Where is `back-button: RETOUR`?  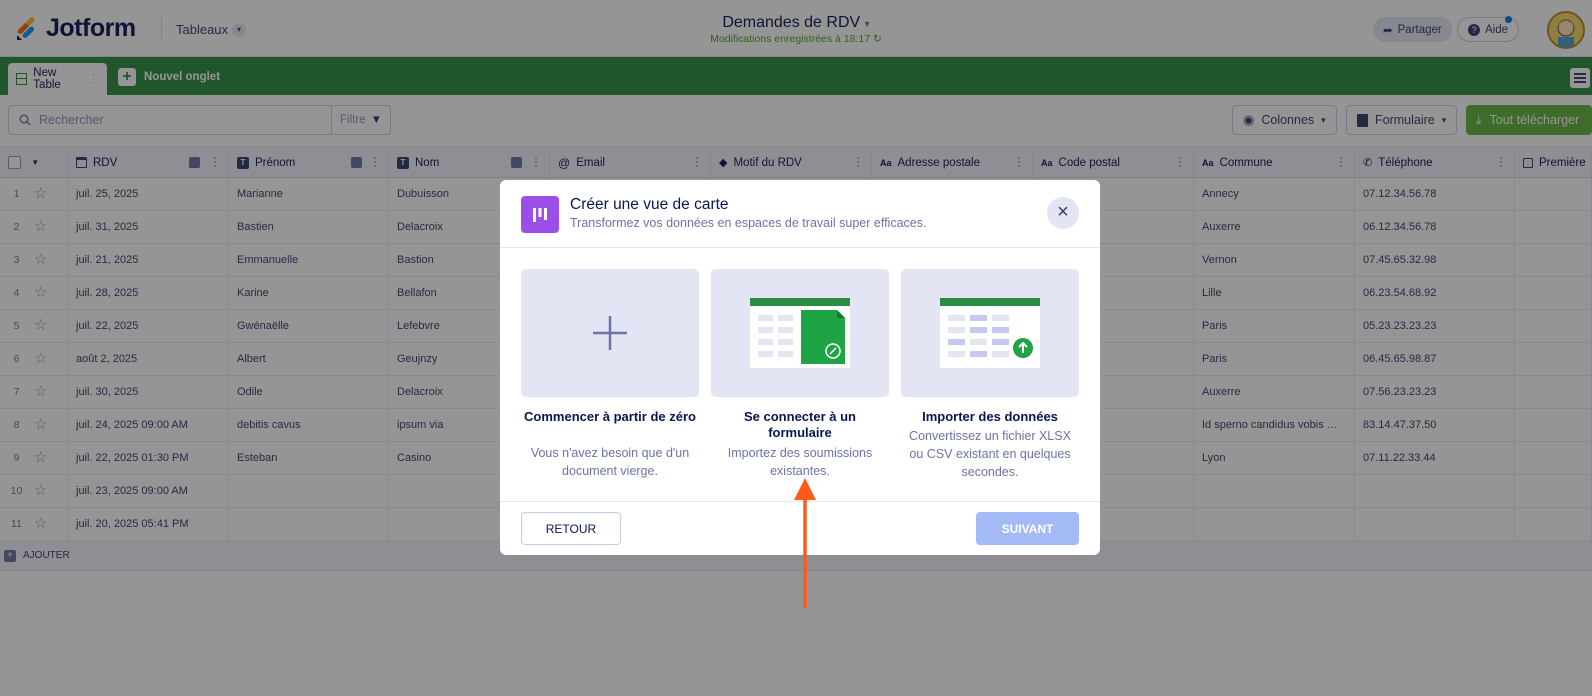 back-button: RETOUR is located at coordinates (571, 528).